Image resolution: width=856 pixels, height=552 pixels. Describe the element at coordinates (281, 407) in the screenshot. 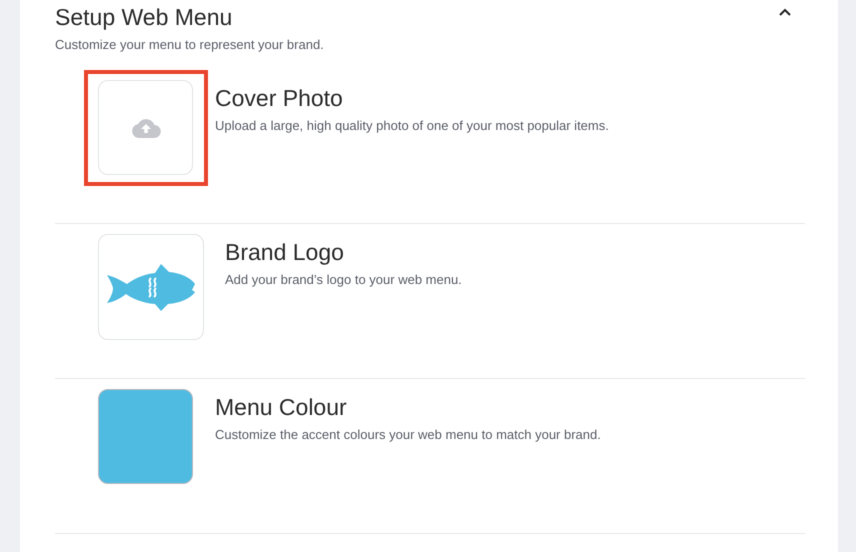

I see `item-title: Menu Colour` at that location.